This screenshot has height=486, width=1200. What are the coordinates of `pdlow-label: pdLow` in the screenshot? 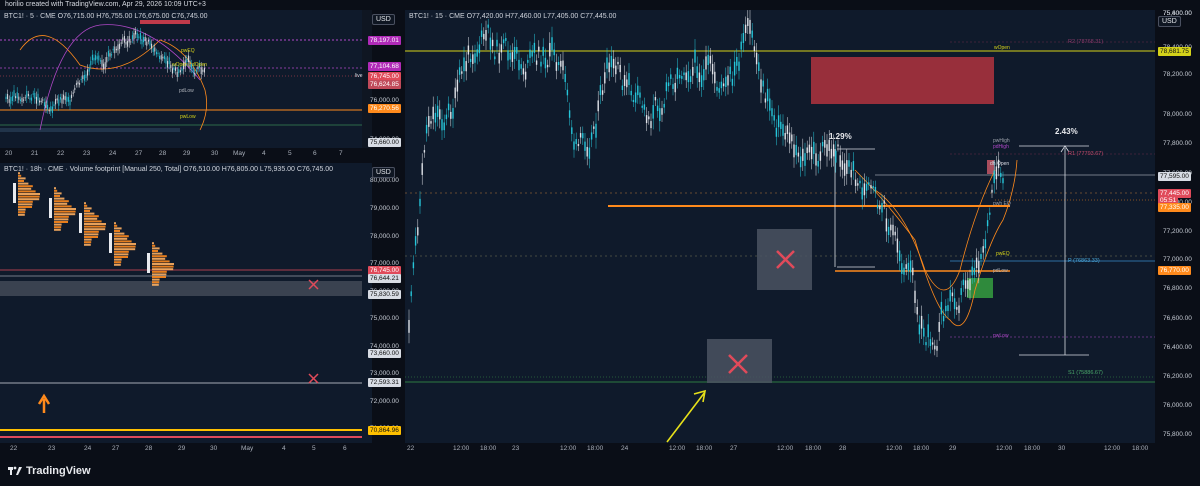 It's located at (1000, 271).